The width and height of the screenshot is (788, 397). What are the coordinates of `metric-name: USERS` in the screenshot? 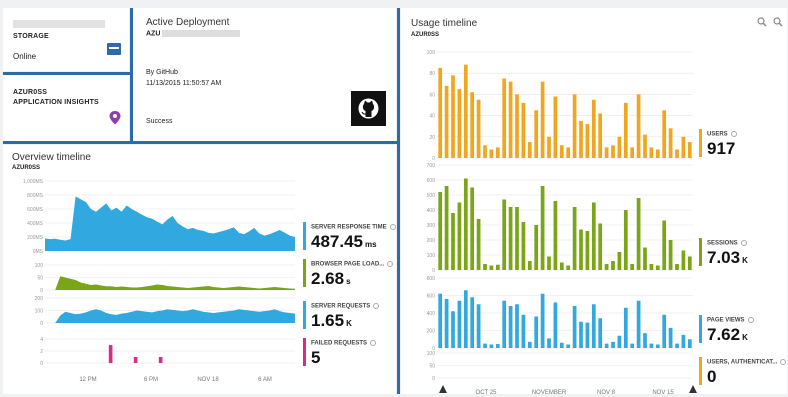 It's located at (722, 134).